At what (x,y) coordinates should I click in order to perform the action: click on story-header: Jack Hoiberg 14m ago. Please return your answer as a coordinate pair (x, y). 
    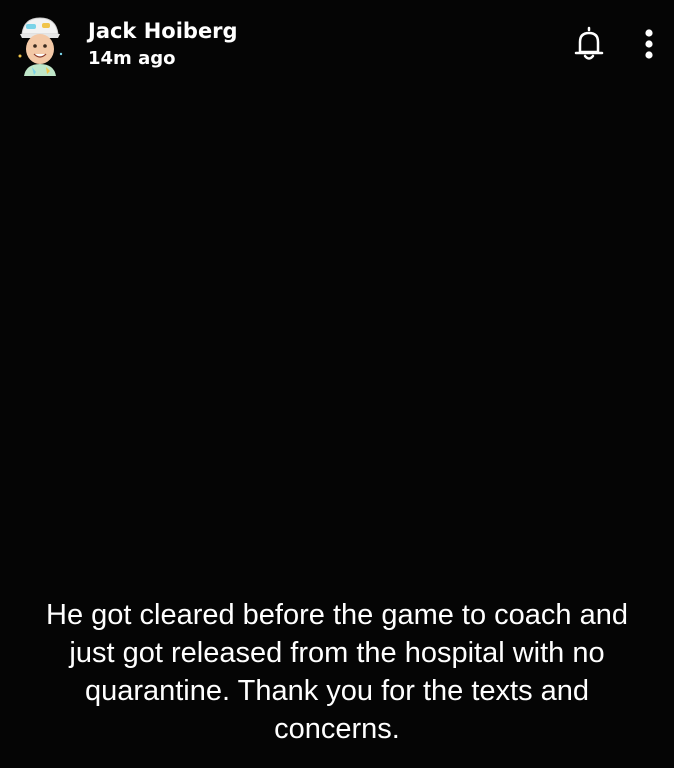
    Looking at the image, I should click on (337, 45).